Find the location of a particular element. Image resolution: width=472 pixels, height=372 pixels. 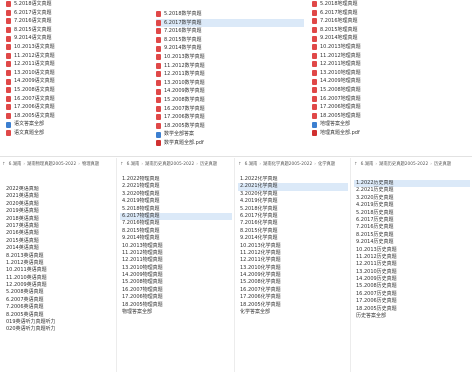

file-item: 数学真题全部.pdf is located at coordinates (230, 143).